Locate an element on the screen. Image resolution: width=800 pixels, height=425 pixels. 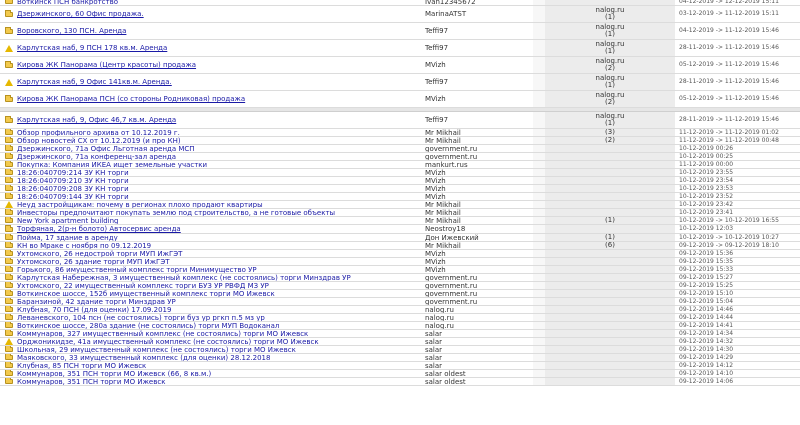
topic-date-range: 10-12-2019 23:54 is located at coordinates (706, 180).